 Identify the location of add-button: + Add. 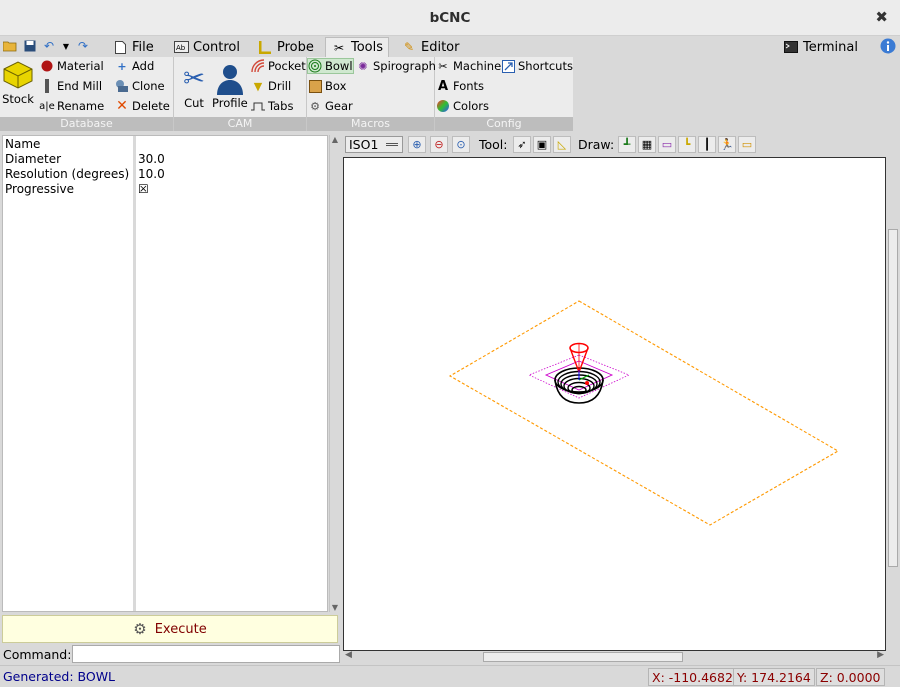
(134, 66).